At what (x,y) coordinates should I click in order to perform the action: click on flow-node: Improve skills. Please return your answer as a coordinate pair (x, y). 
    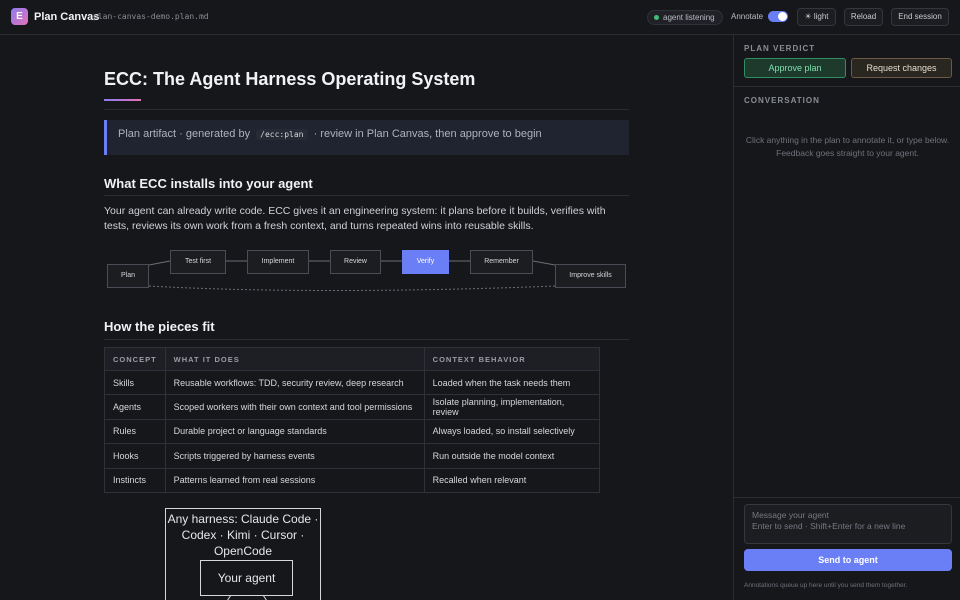
    Looking at the image, I should click on (590, 276).